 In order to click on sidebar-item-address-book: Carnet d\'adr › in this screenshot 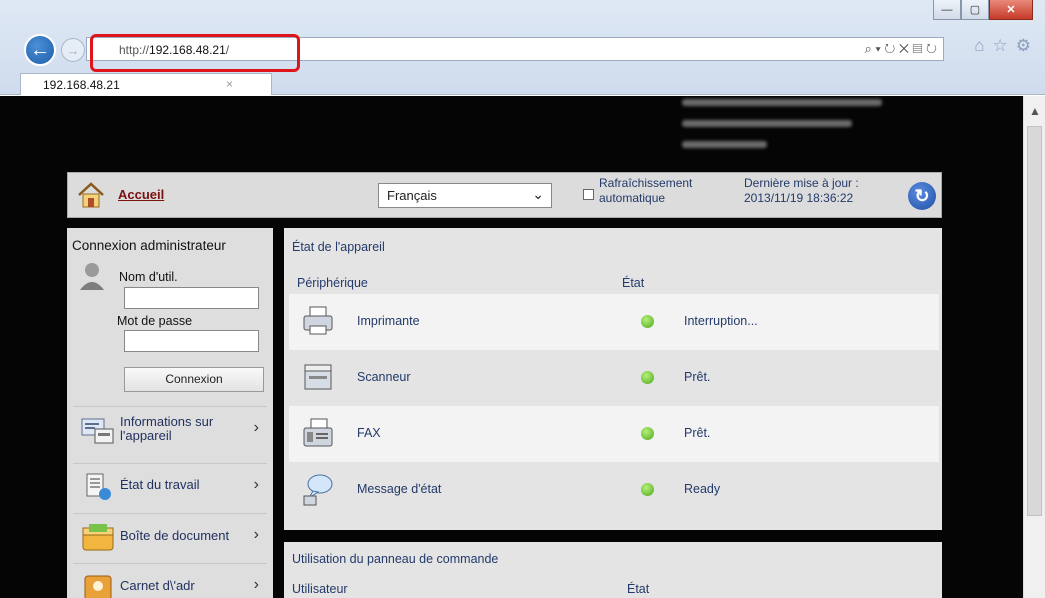, I will do `click(170, 580)`.